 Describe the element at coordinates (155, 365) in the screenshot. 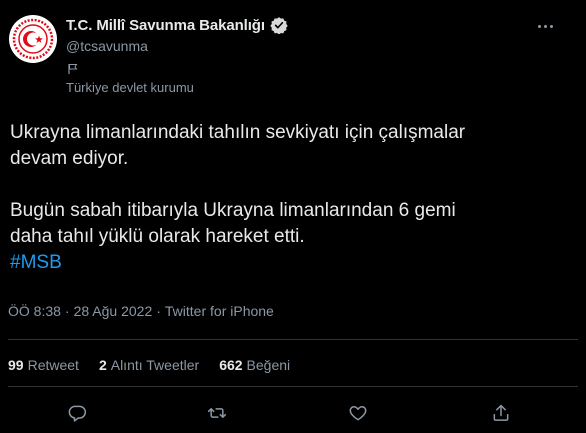

I see `quotes-label: Alıntı Tweetler` at that location.